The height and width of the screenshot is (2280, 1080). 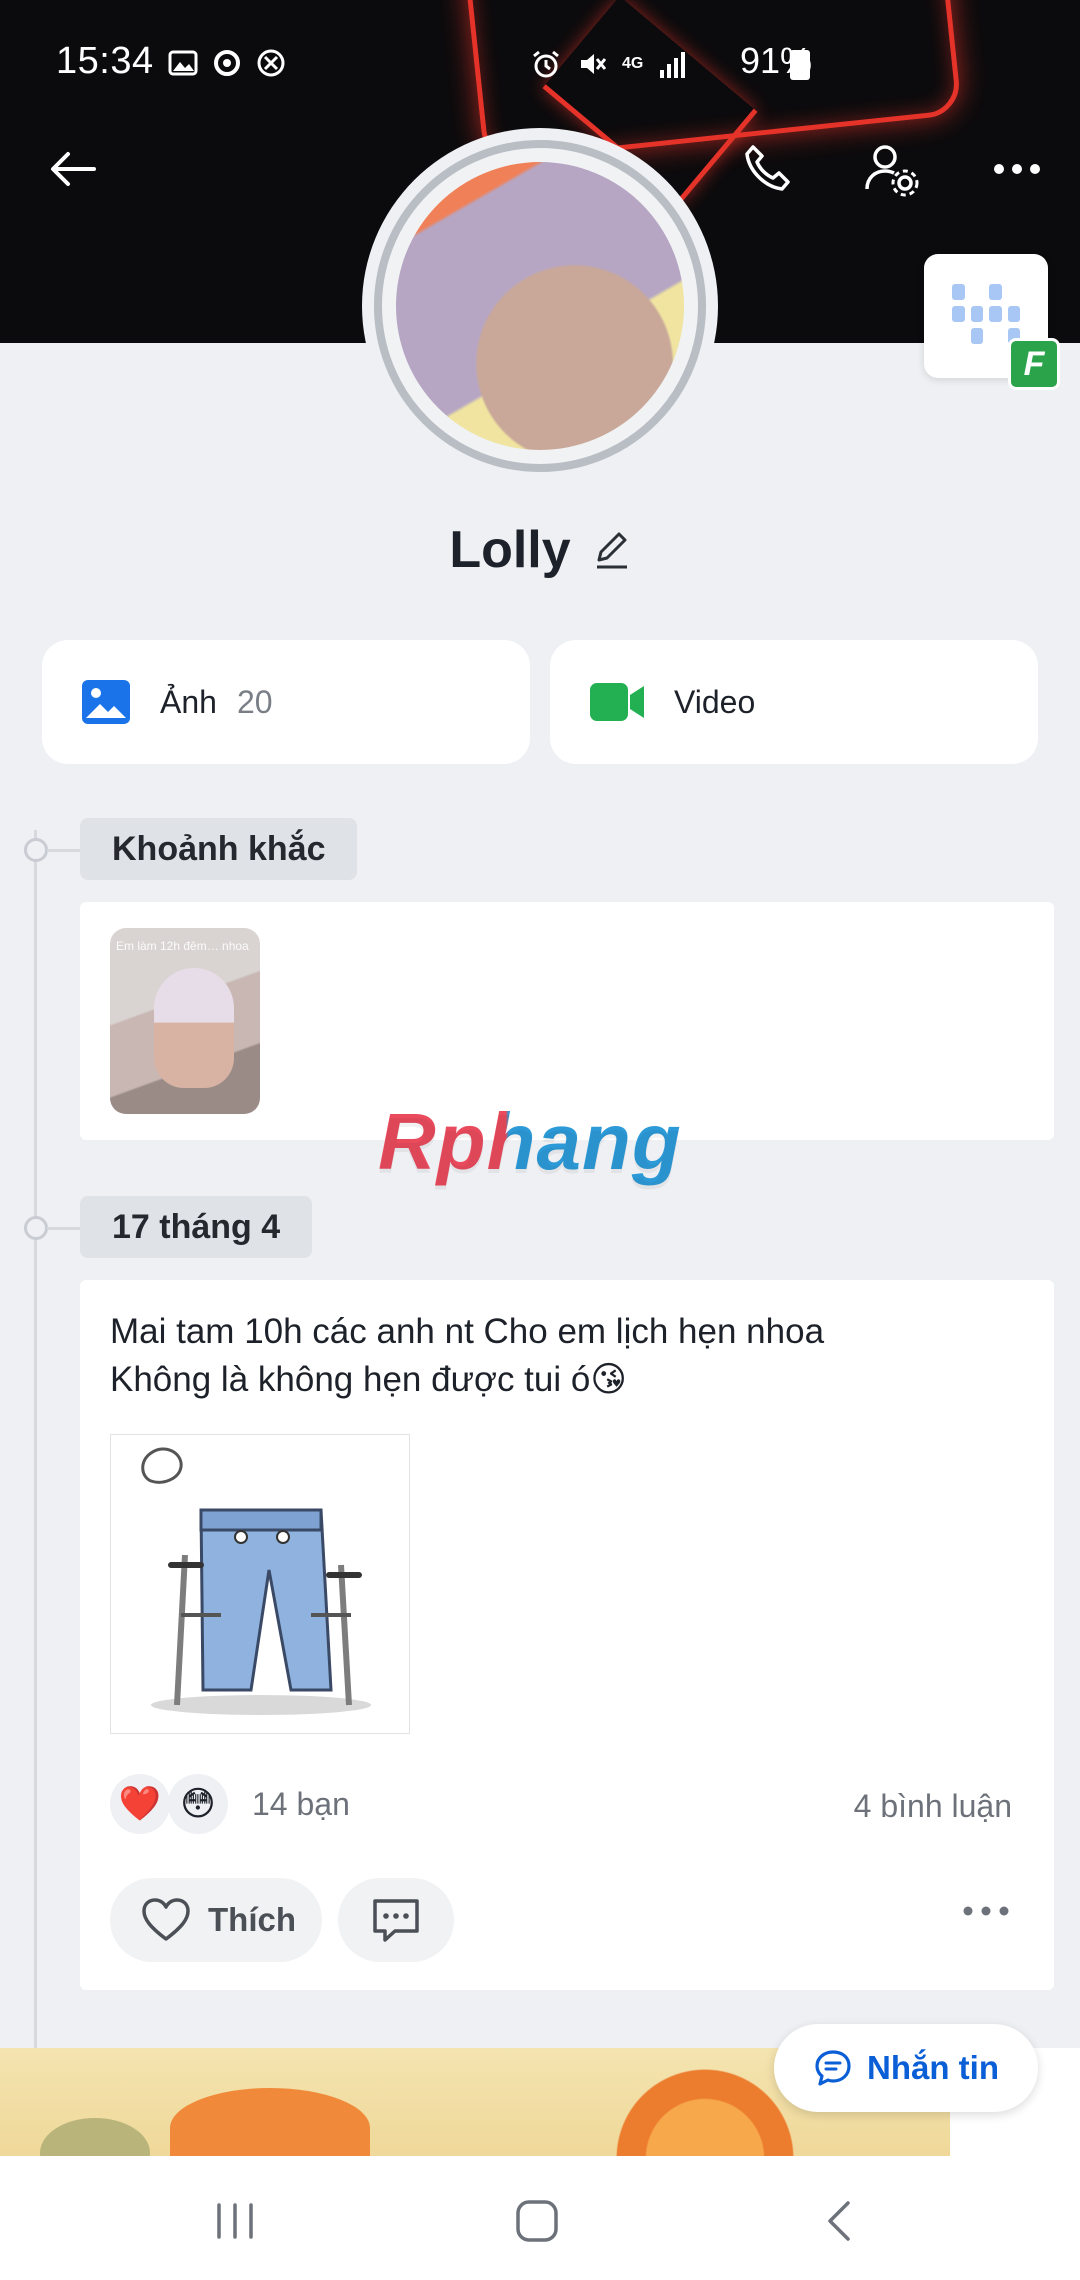 I want to click on chevron-left-icon, so click(x=839, y=2221).